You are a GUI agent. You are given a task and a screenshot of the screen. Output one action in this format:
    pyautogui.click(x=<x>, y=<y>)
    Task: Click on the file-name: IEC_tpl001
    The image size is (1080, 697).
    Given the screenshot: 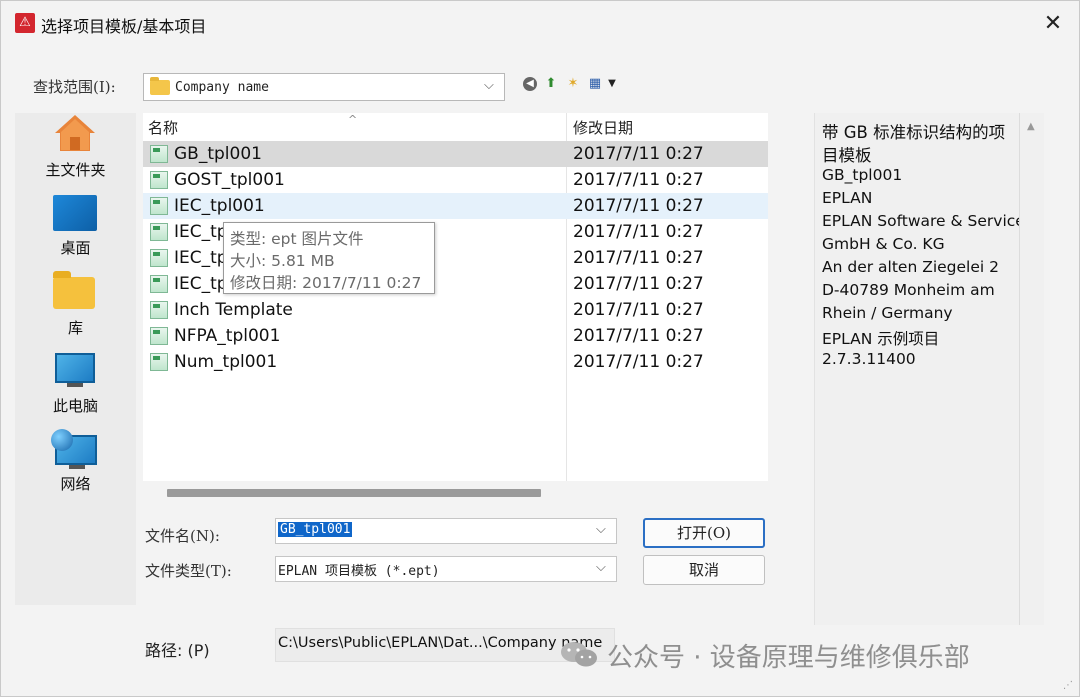 What is the action you would take?
    pyautogui.click(x=219, y=206)
    